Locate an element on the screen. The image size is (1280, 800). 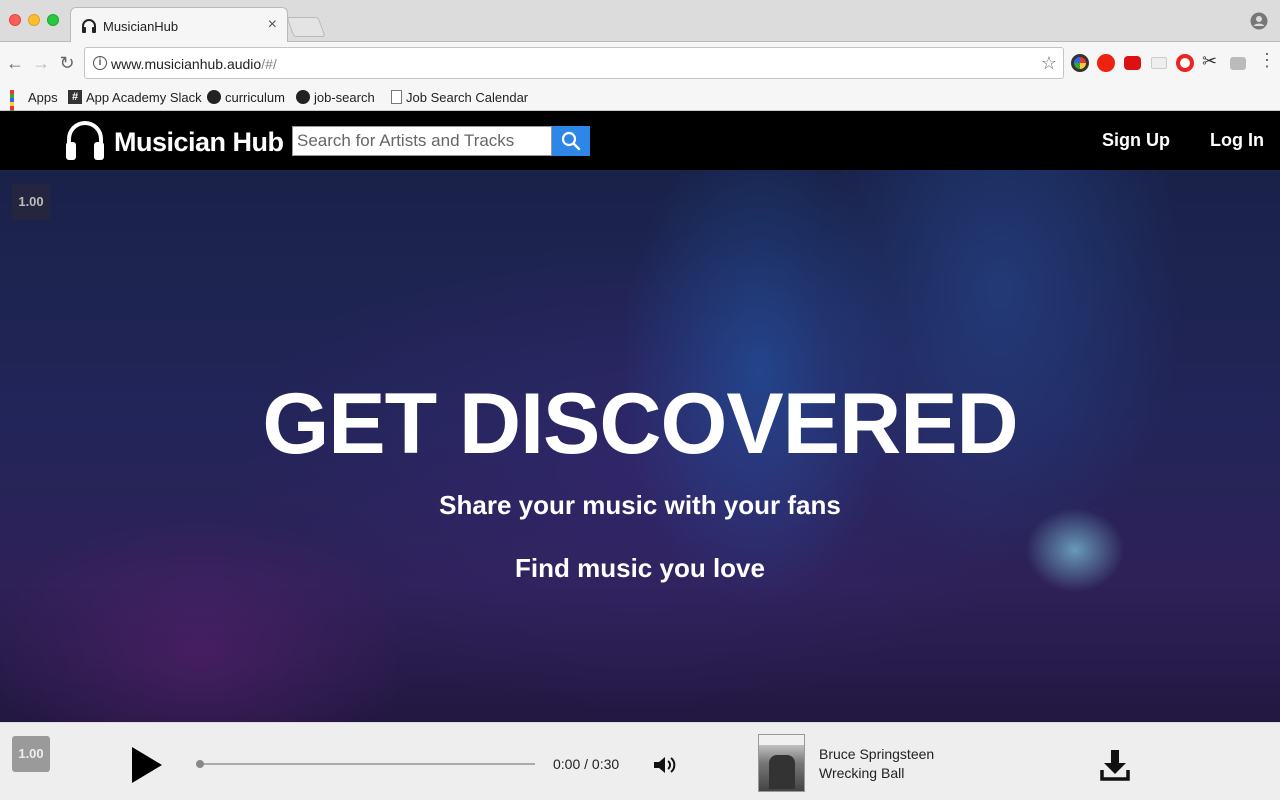
bookmark-label: Apps is located at coordinates (43, 97).